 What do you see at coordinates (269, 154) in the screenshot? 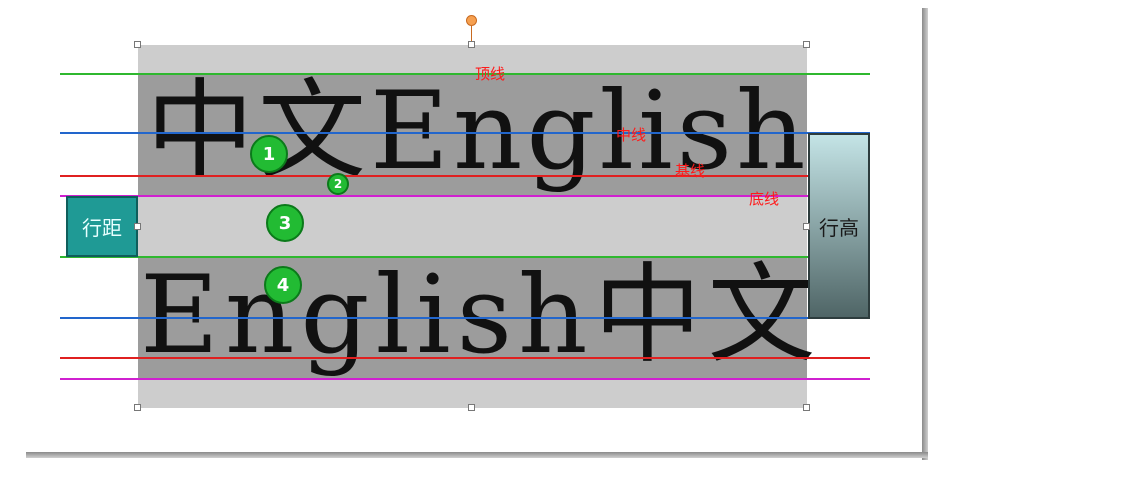
I see `badge-1: 1` at bounding box center [269, 154].